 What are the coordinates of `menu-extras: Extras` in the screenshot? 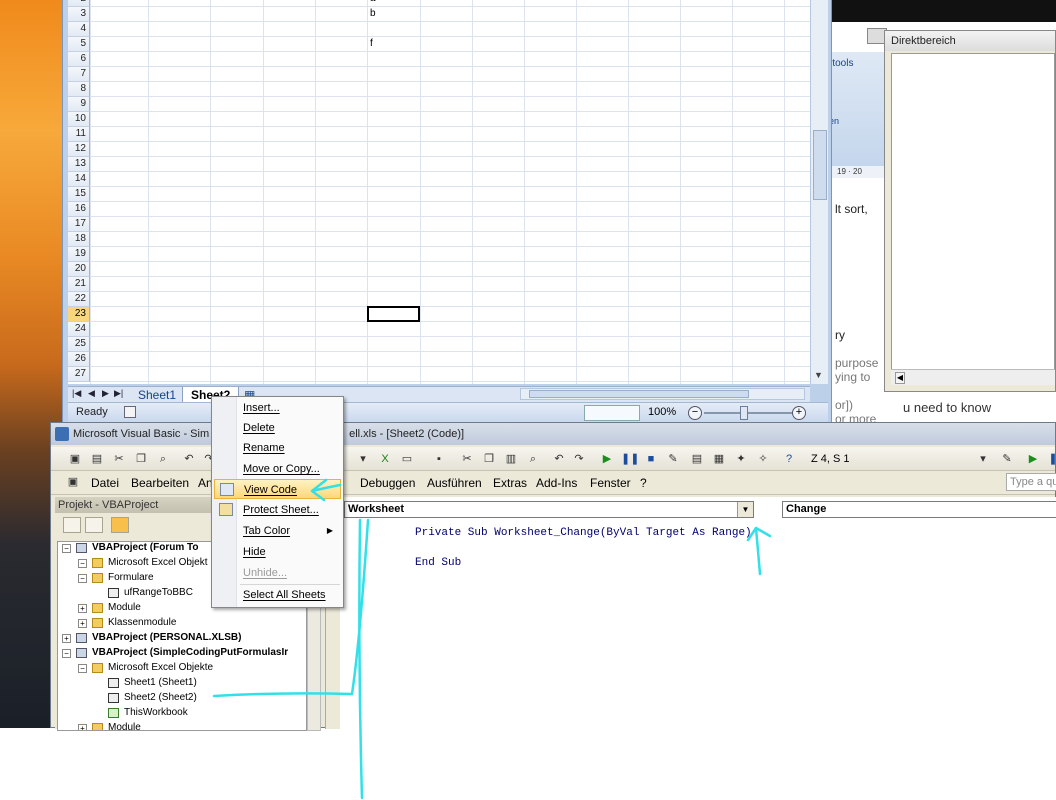 It's located at (510, 483).